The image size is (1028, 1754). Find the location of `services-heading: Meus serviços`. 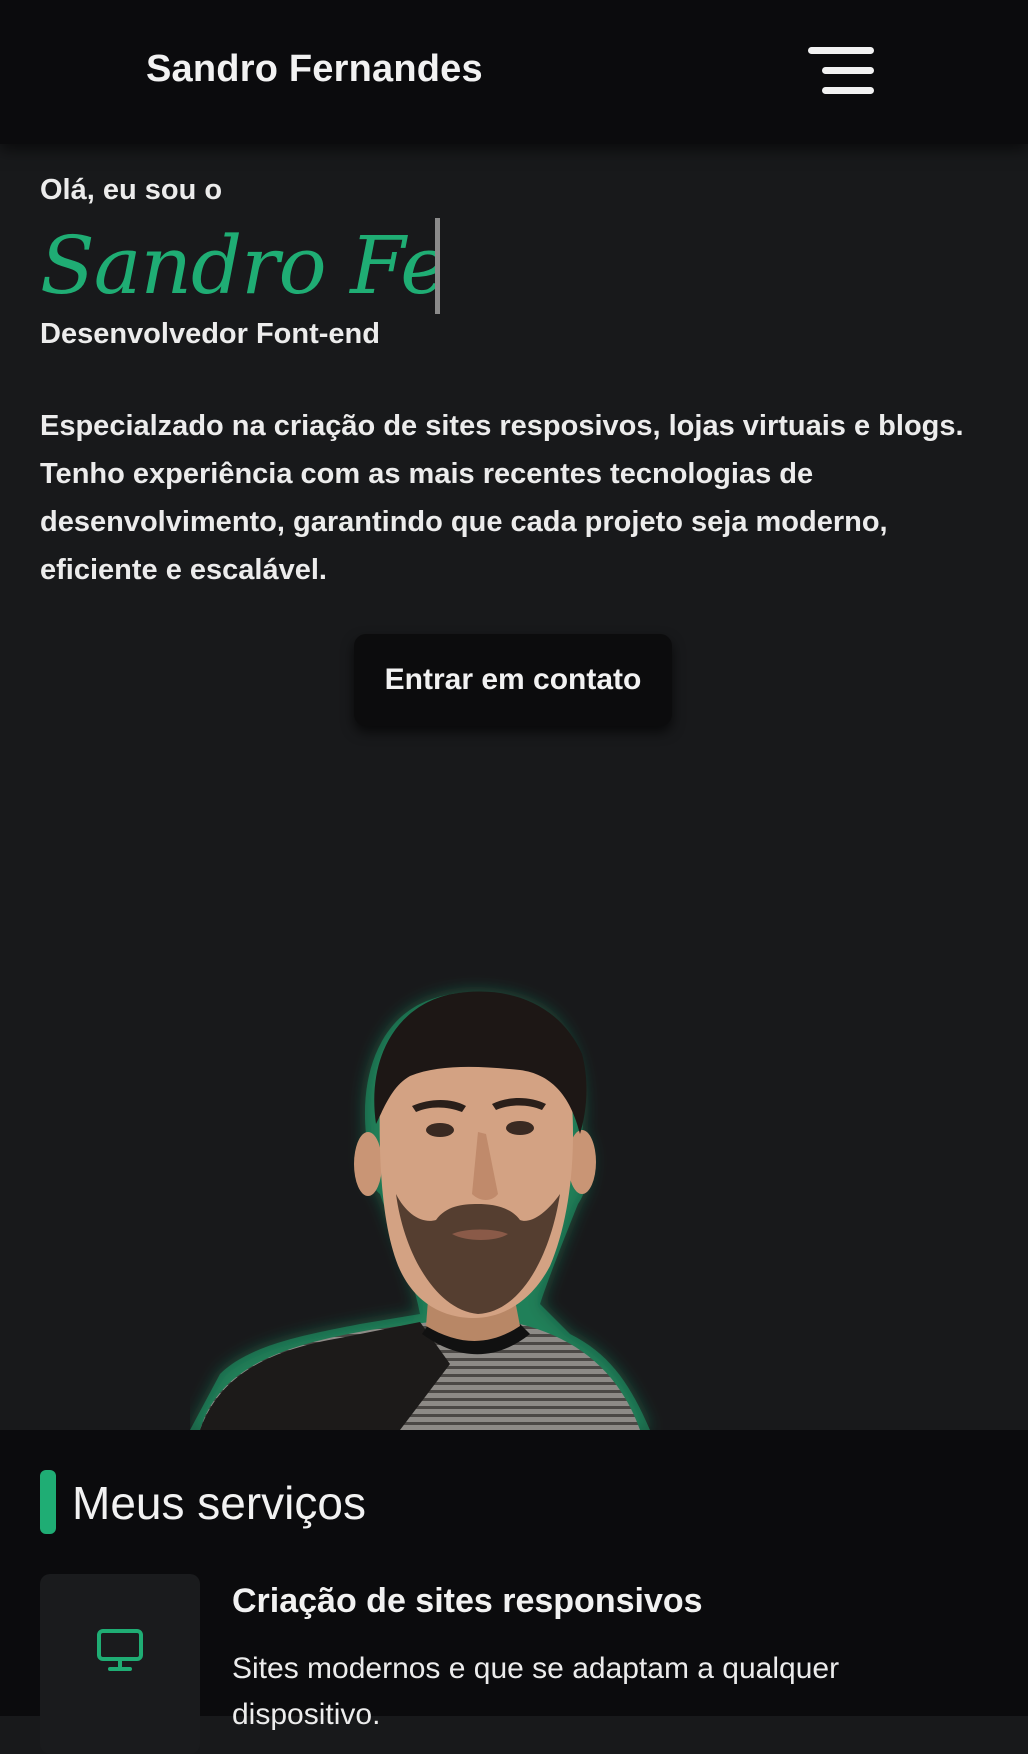

services-heading: Meus serviços is located at coordinates (219, 1503).